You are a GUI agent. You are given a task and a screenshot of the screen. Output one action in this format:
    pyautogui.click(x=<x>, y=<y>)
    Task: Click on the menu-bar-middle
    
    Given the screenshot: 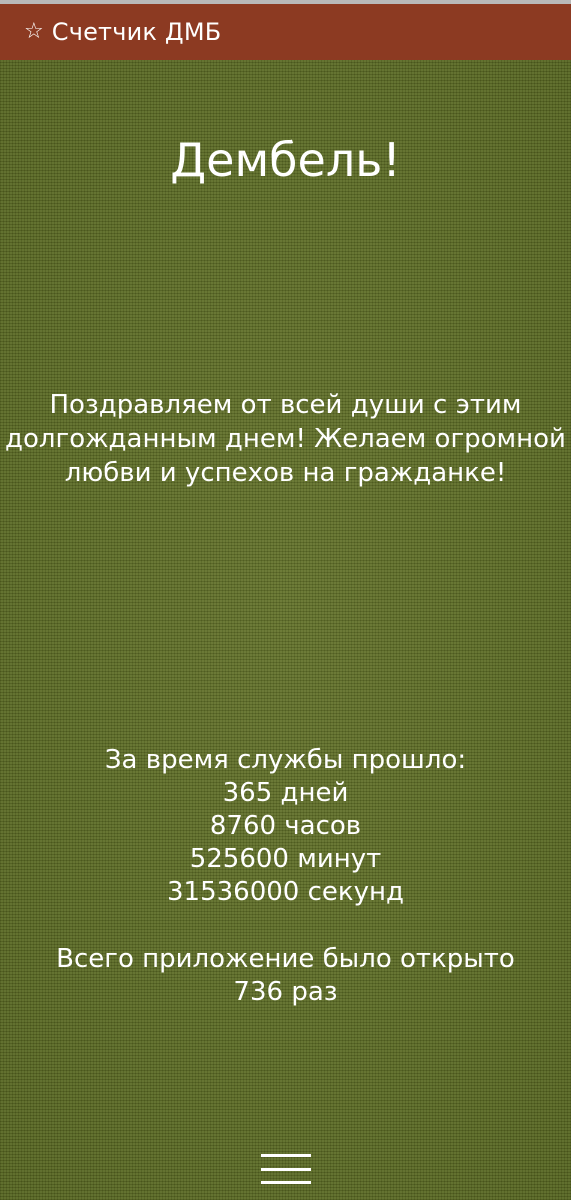 What is the action you would take?
    pyautogui.click(x=286, y=1169)
    